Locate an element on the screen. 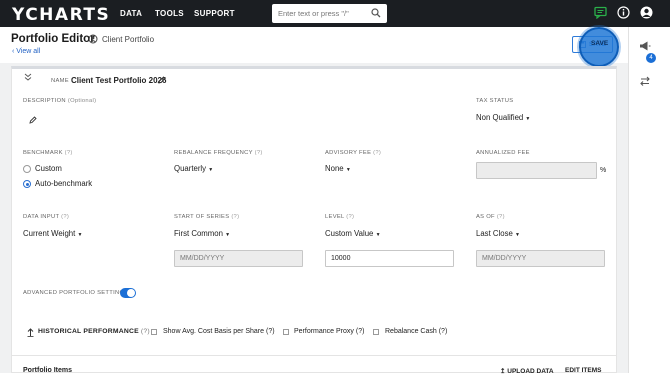 Image resolution: width=670 pixels, height=375 pixels. edit-name-icon is located at coordinates (162, 80).